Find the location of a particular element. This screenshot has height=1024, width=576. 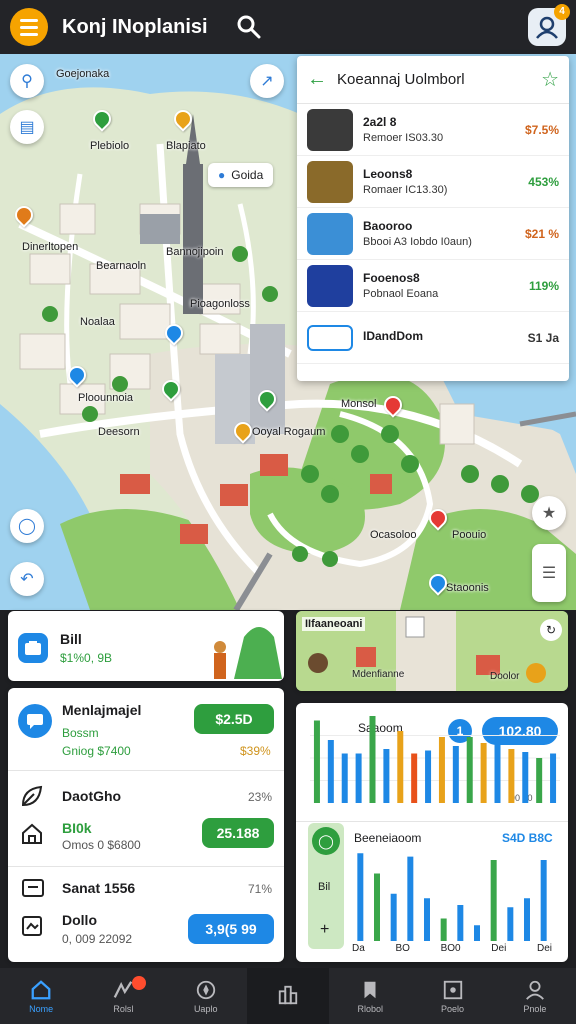

amount-button: $2.5D is located at coordinates (234, 719).